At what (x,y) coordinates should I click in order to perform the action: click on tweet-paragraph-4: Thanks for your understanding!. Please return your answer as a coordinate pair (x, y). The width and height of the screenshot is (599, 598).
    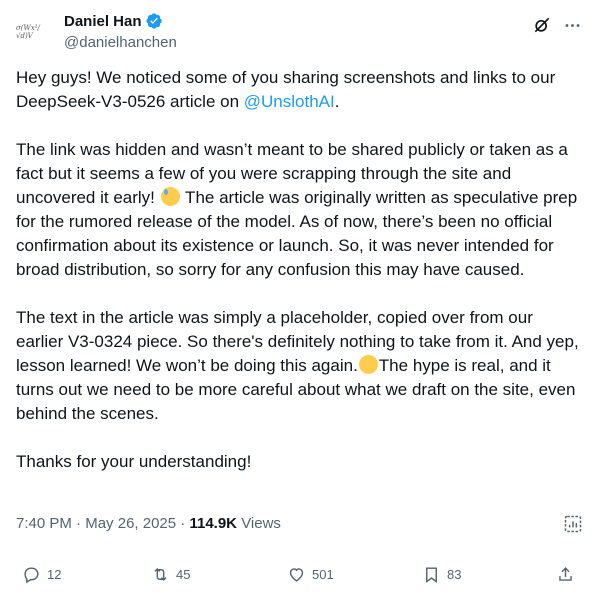
    Looking at the image, I should click on (299, 462).